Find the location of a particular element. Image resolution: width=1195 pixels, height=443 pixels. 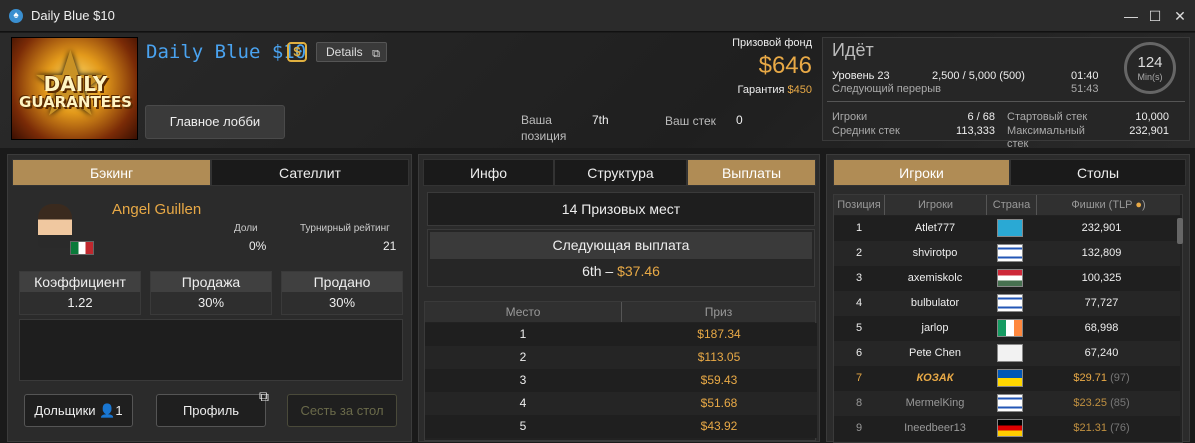

details-label: Details is located at coordinates (344, 52).